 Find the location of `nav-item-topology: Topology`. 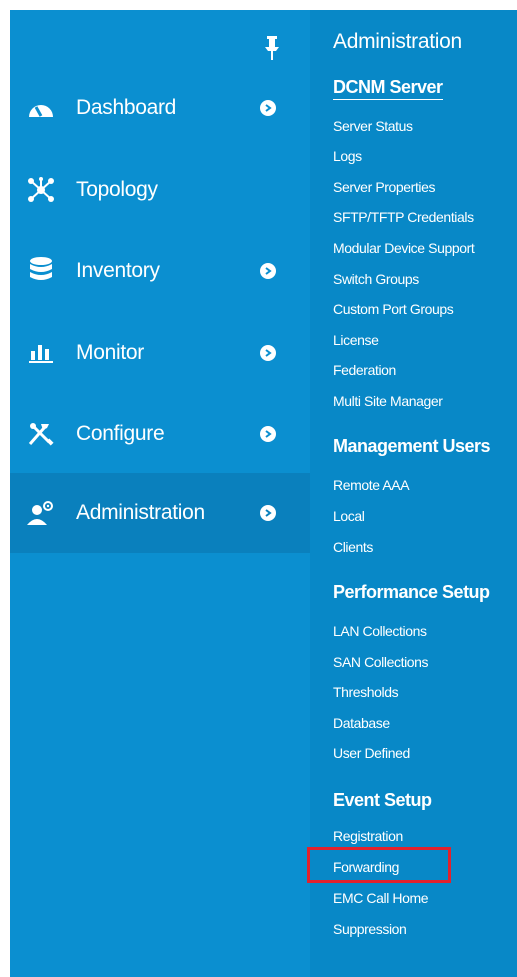

nav-item-topology: Topology is located at coordinates (160, 190).